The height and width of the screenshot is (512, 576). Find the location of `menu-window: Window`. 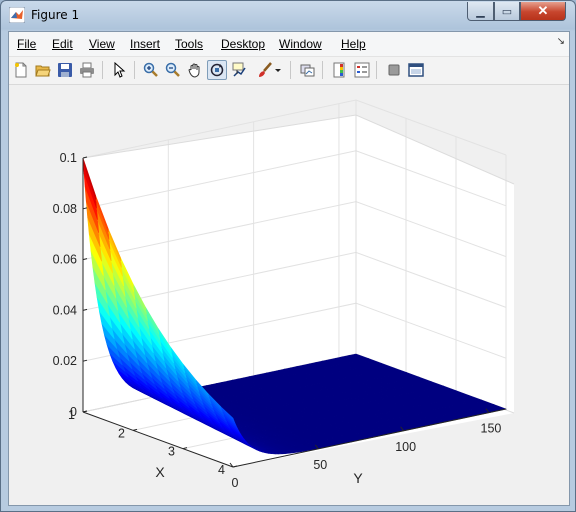

menu-window: Window is located at coordinates (300, 44).